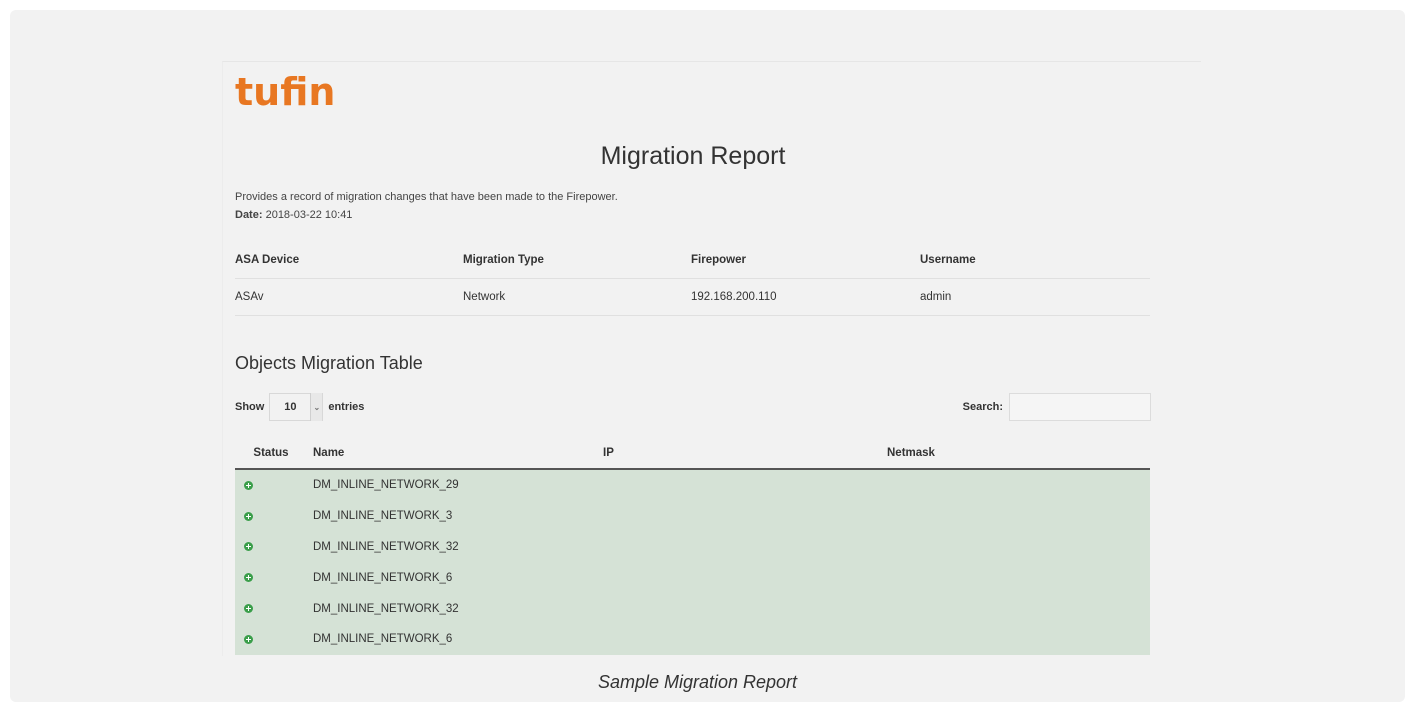  I want to click on cell-firepower: 192.168.200.110, so click(805, 297).